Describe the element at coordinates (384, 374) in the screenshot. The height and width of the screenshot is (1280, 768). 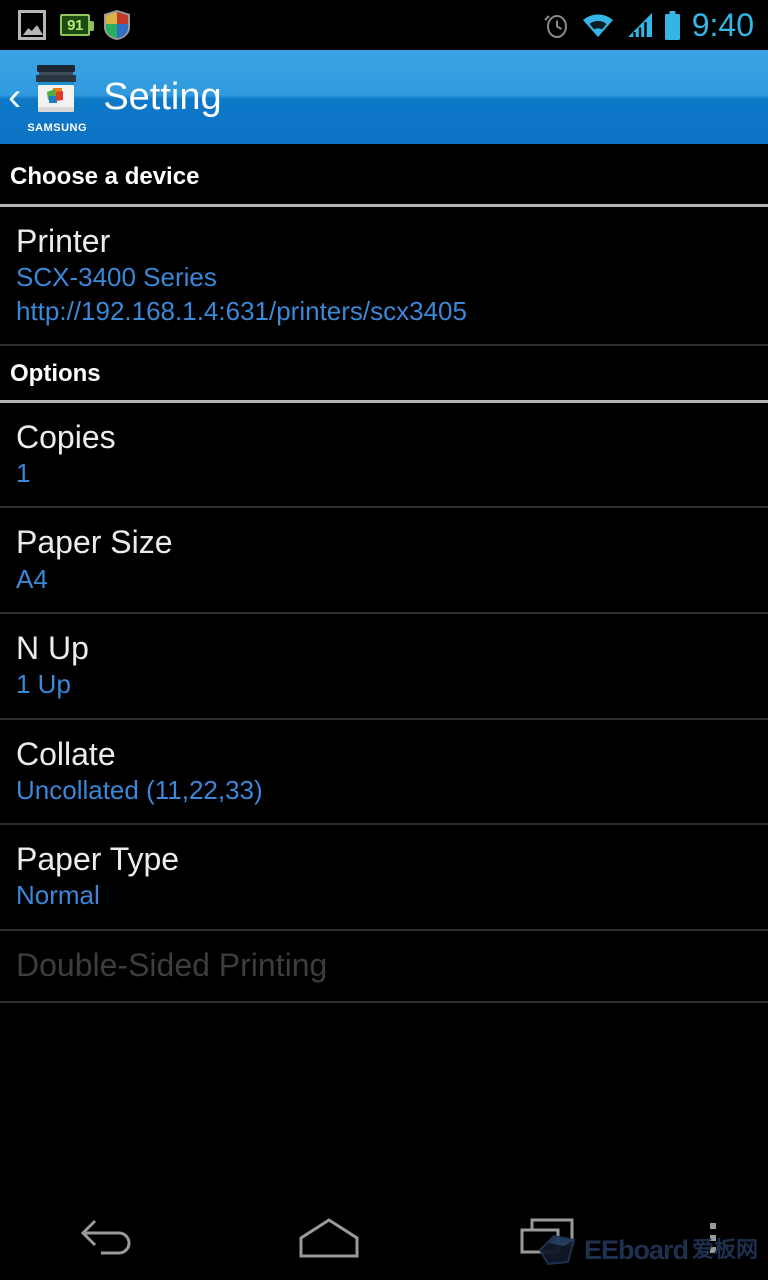
I see `section-header-options: Options` at that location.